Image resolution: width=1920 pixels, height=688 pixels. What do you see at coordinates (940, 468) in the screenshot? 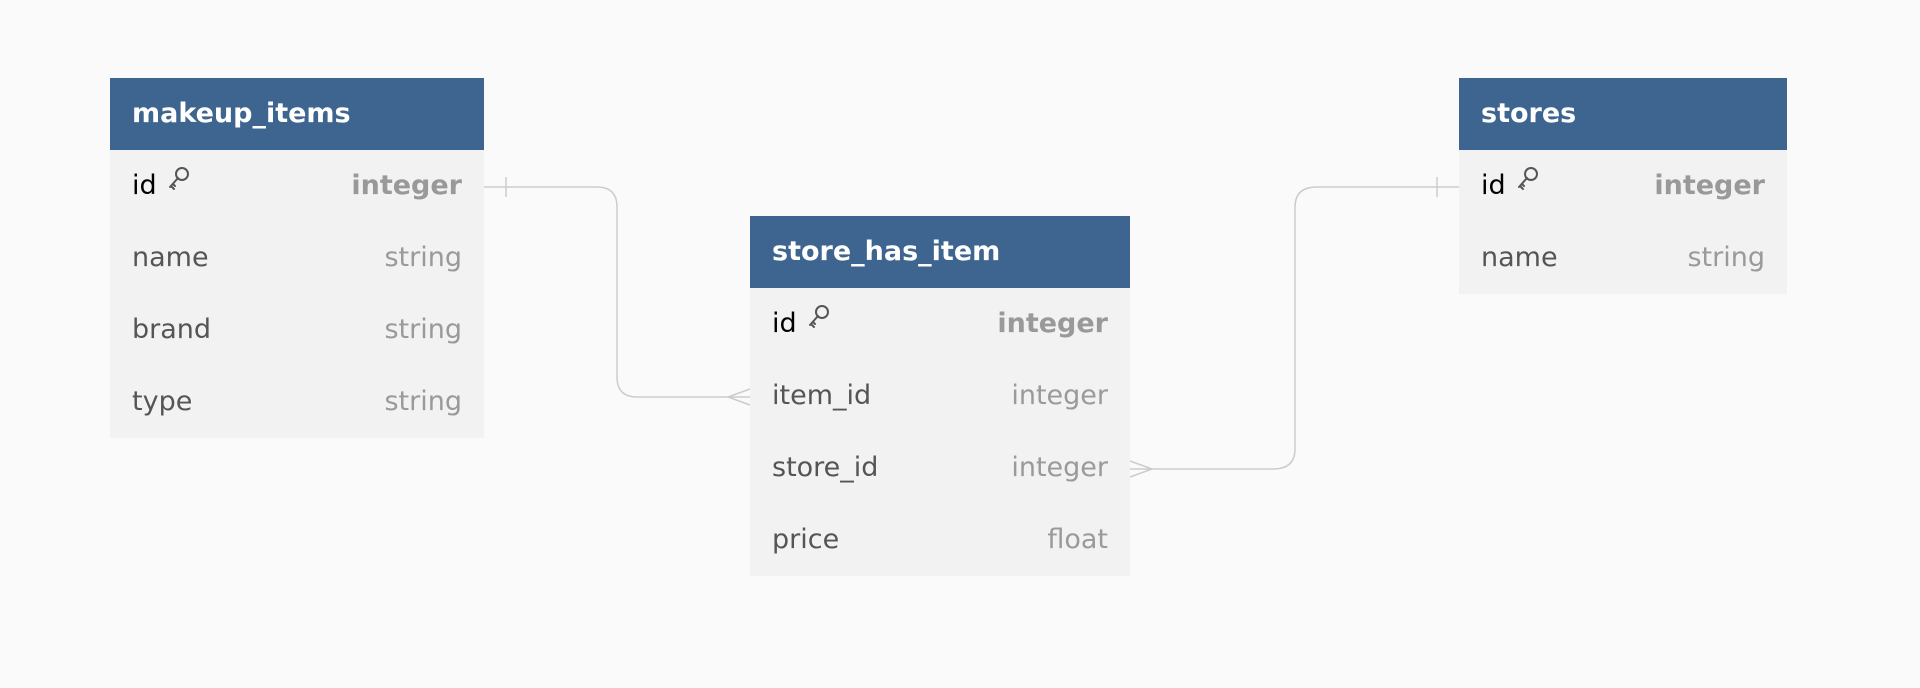
I see `table-row: store_id integer` at bounding box center [940, 468].